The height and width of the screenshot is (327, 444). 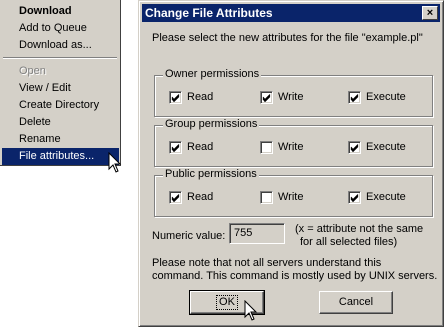 What do you see at coordinates (200, 97) in the screenshot?
I see `owner-read-label: Read` at bounding box center [200, 97].